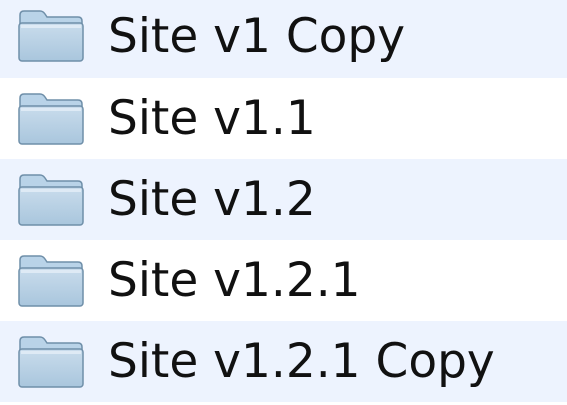 The height and width of the screenshot is (405, 567). I want to click on file-name: Site v1 Copy, so click(257, 36).